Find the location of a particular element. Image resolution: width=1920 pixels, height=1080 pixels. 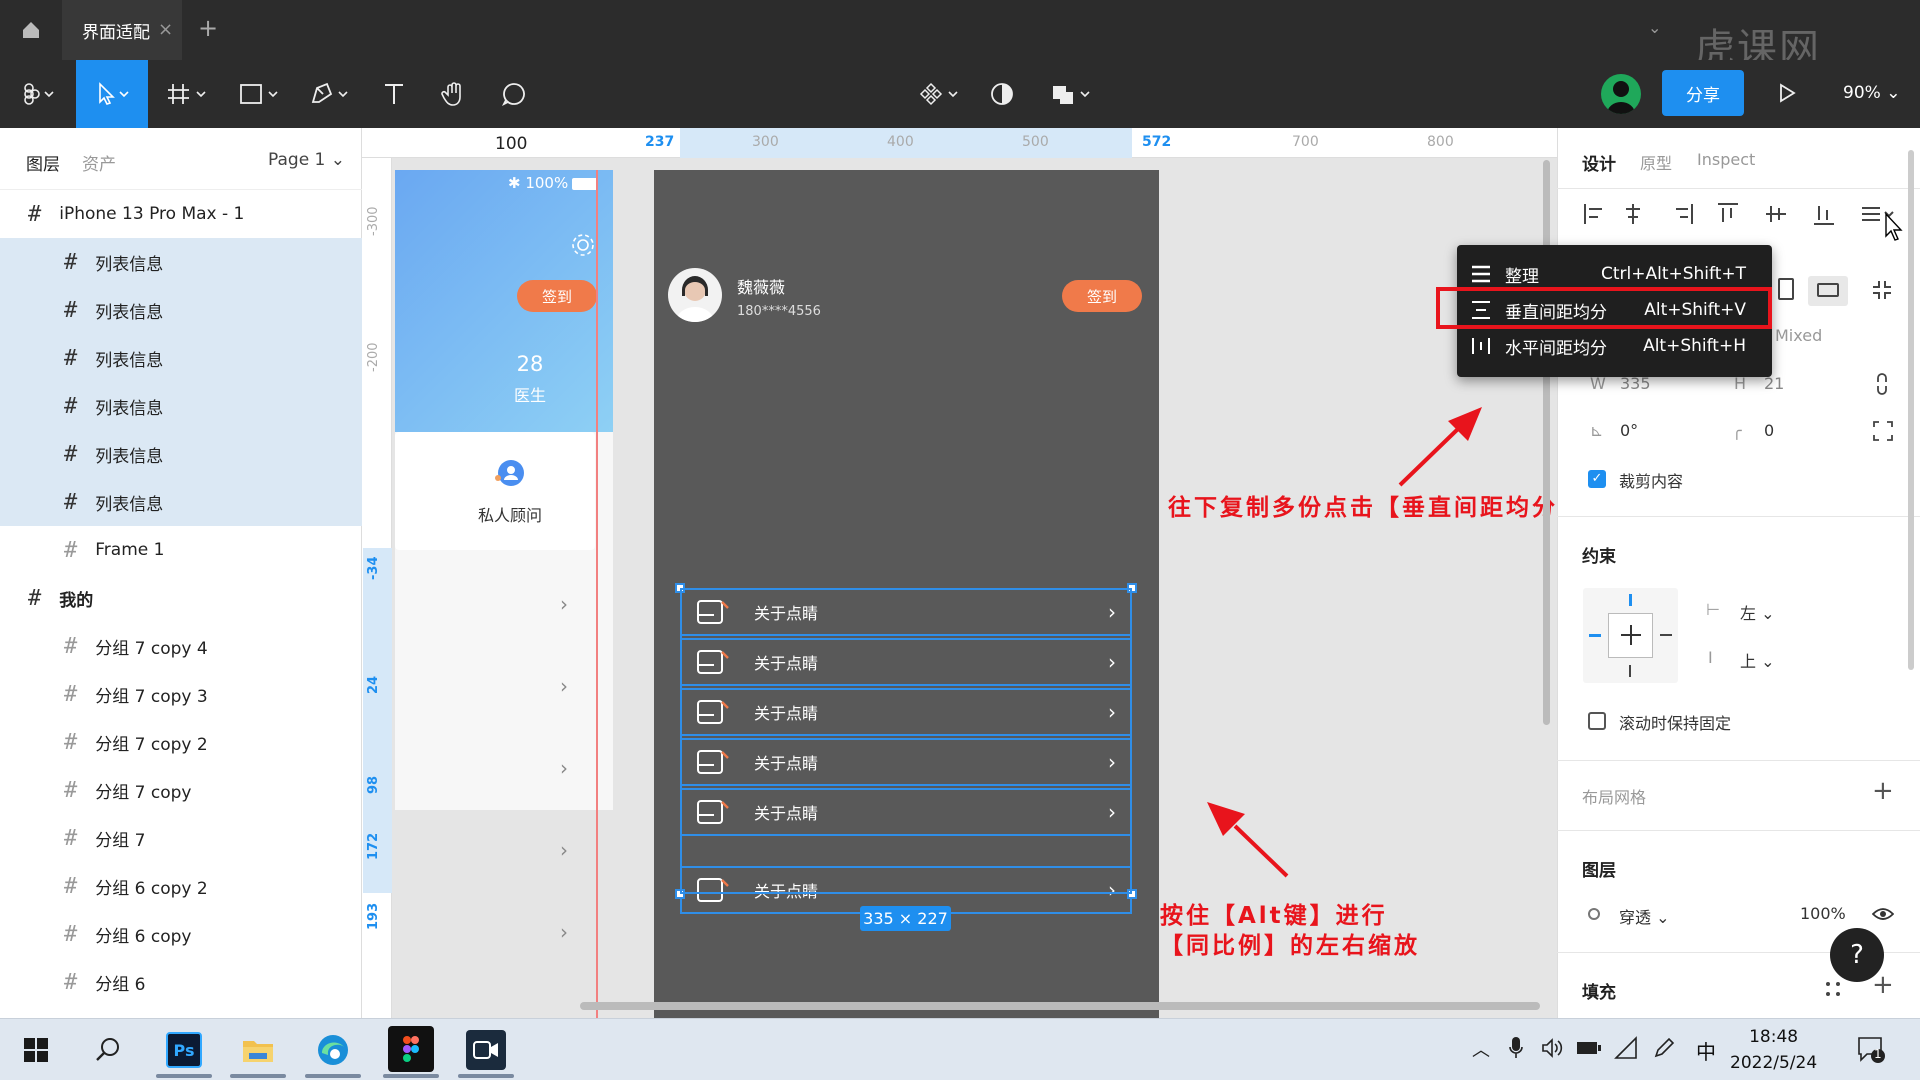

tab-inspect: Inspect is located at coordinates (1726, 159).